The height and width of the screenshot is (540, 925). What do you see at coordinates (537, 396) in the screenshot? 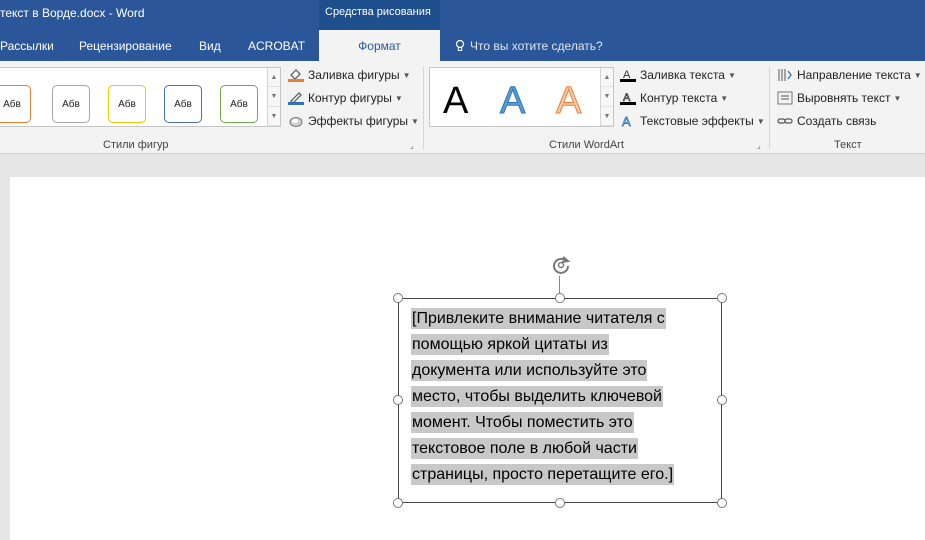
I see `text-line: место, чтобы выделить ключевой` at bounding box center [537, 396].